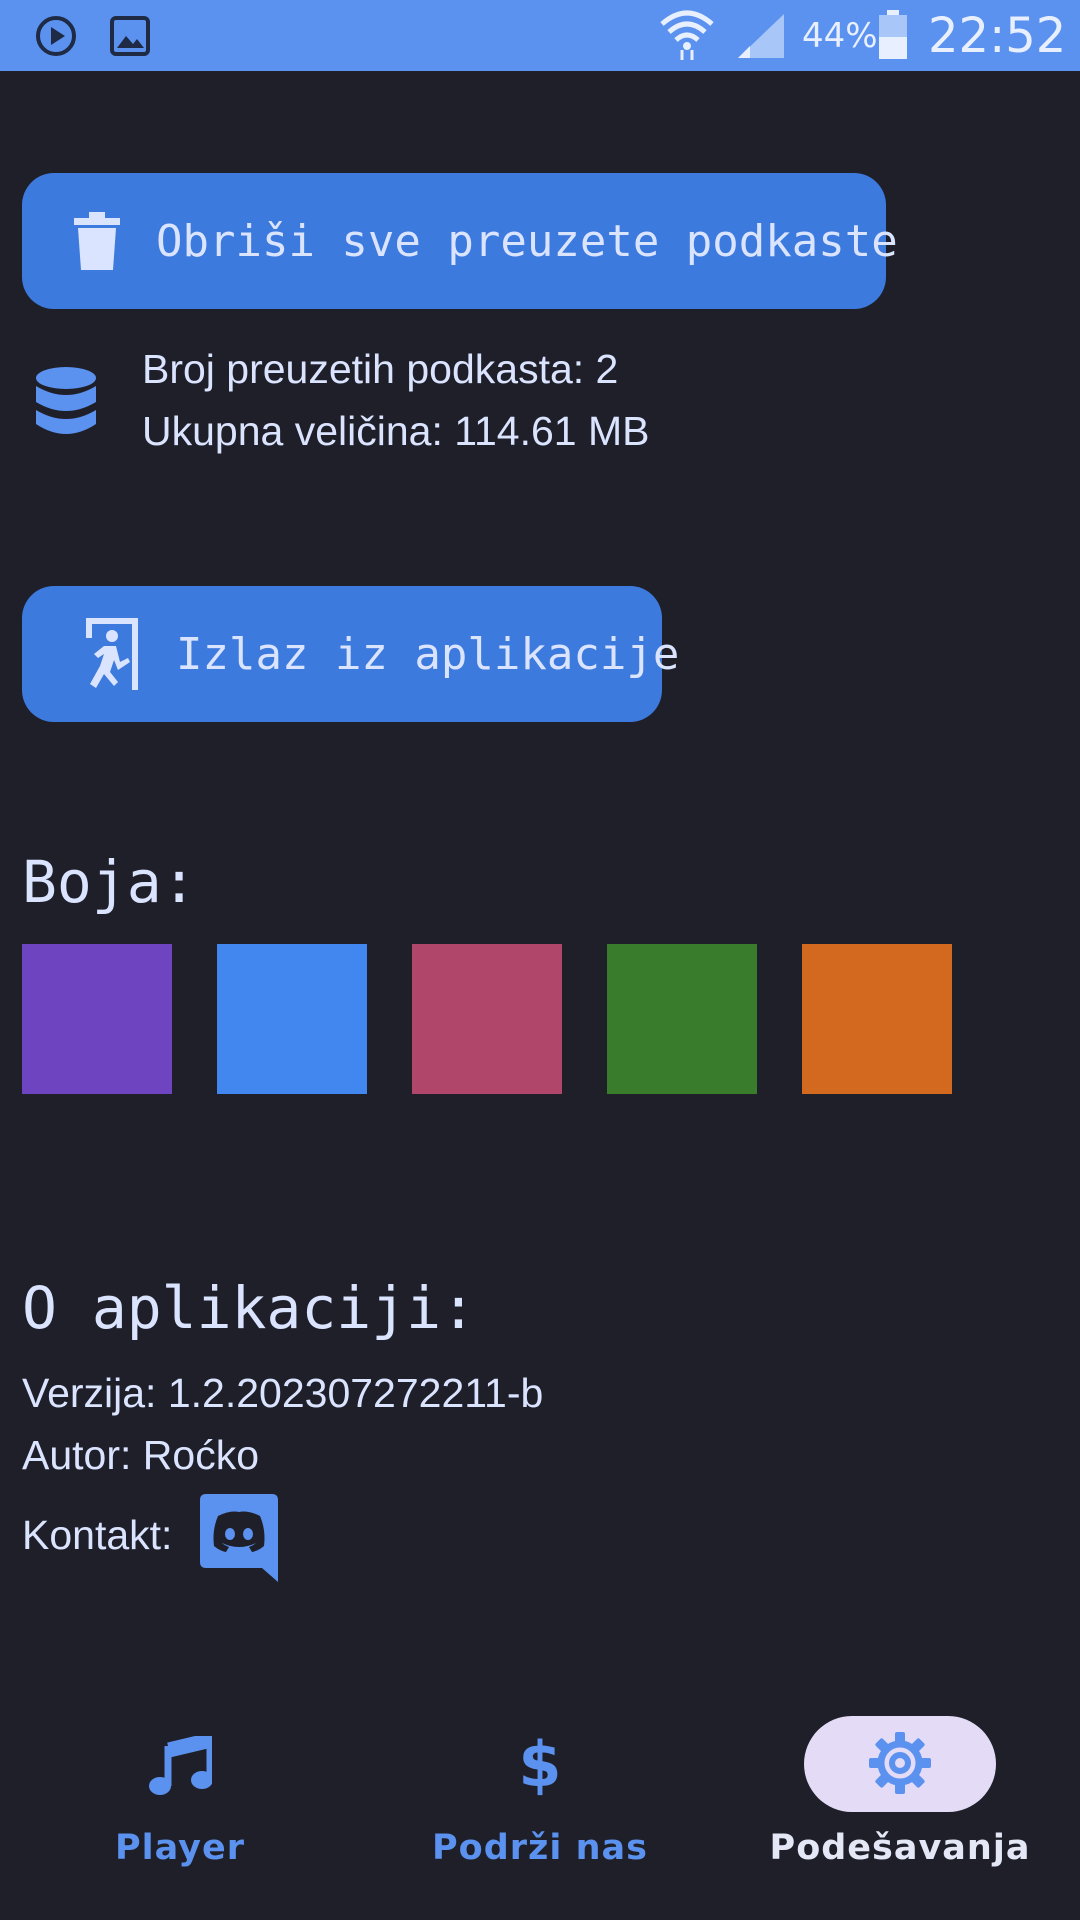  Describe the element at coordinates (527, 241) in the screenshot. I see `delete-all-downloads-label: Obriši sve preuzete podkaste` at that location.